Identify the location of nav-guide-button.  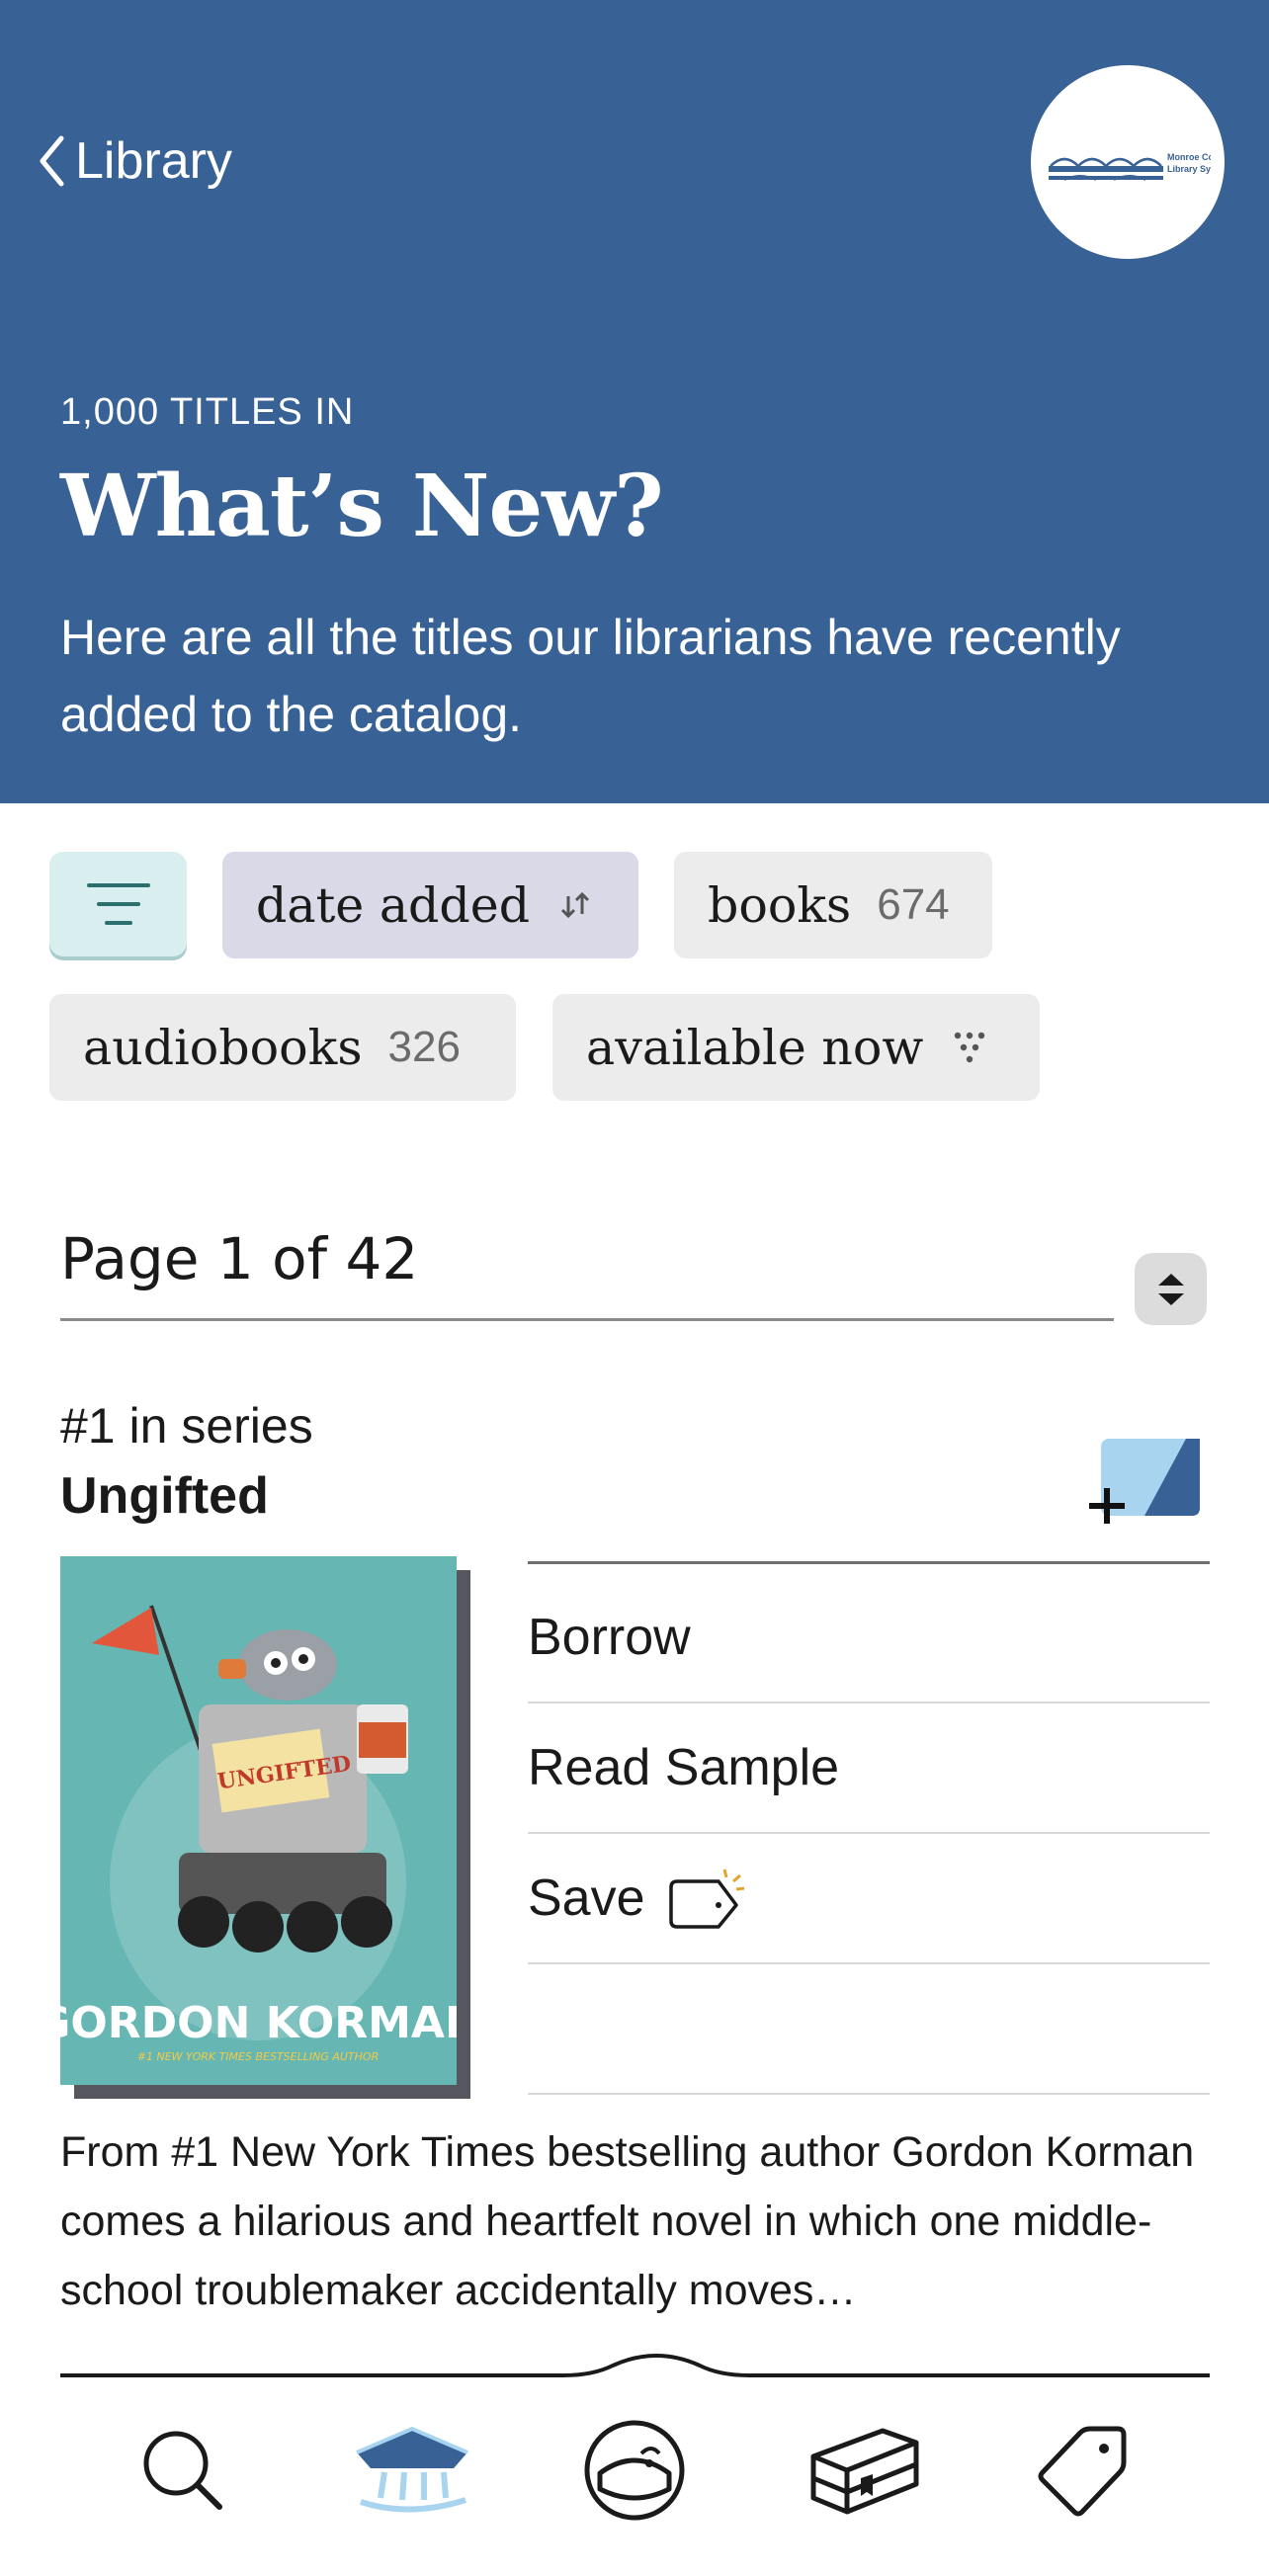
(634, 2470).